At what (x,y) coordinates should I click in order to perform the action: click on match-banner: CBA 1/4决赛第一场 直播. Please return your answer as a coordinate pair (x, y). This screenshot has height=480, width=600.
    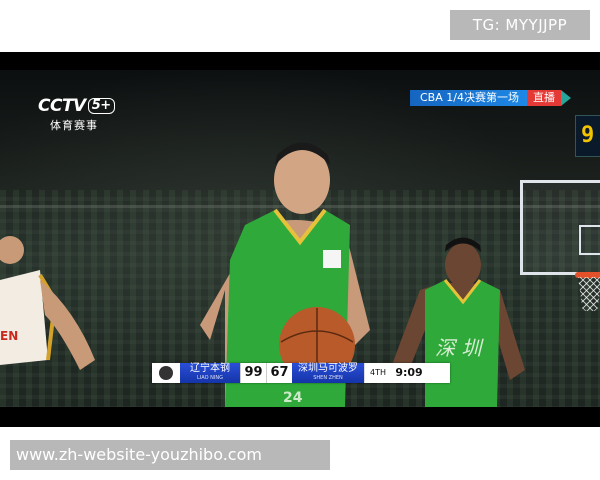
    Looking at the image, I should click on (490, 98).